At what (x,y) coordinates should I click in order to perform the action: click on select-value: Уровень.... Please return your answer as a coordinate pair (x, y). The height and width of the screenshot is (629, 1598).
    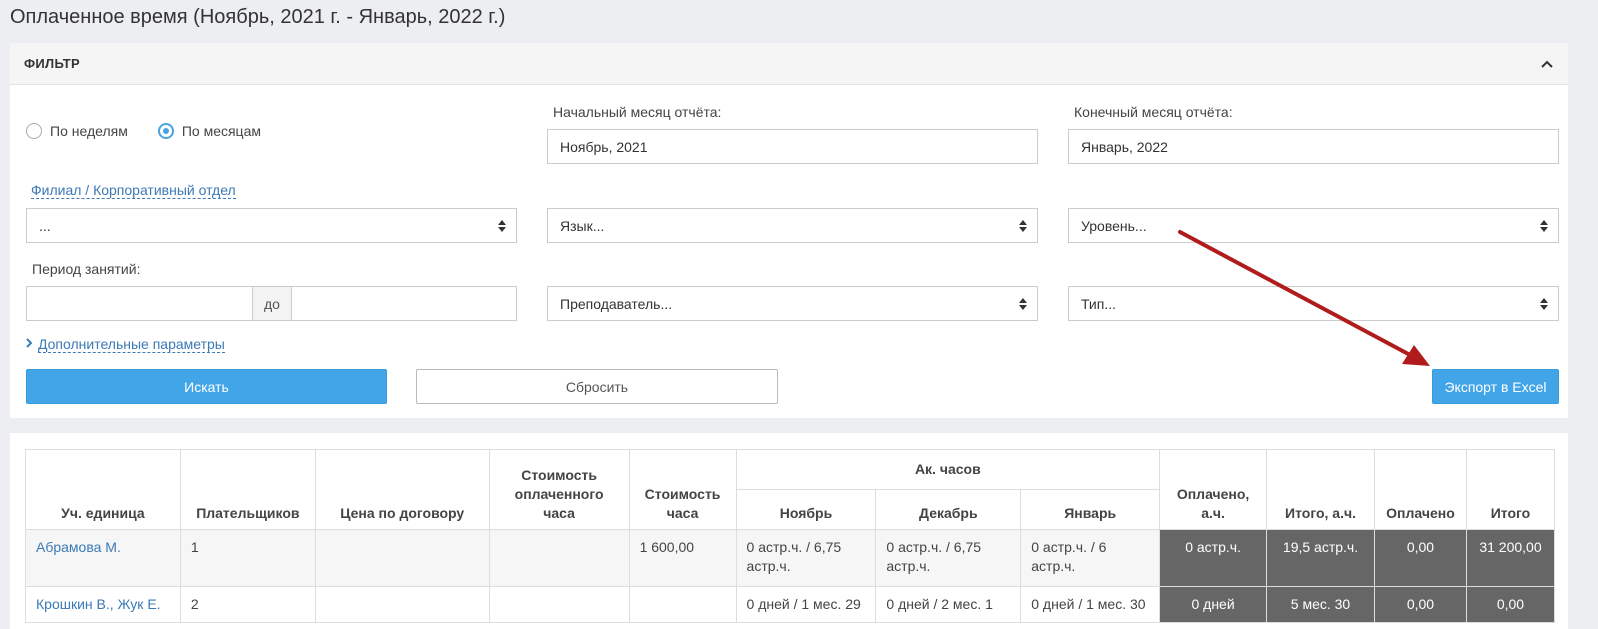
    Looking at the image, I should click on (1114, 225).